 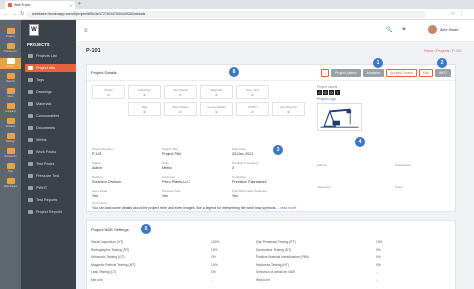 What do you see at coordinates (442, 51) in the screenshot?
I see `breadcrumb-projects: Projects` at bounding box center [442, 51].